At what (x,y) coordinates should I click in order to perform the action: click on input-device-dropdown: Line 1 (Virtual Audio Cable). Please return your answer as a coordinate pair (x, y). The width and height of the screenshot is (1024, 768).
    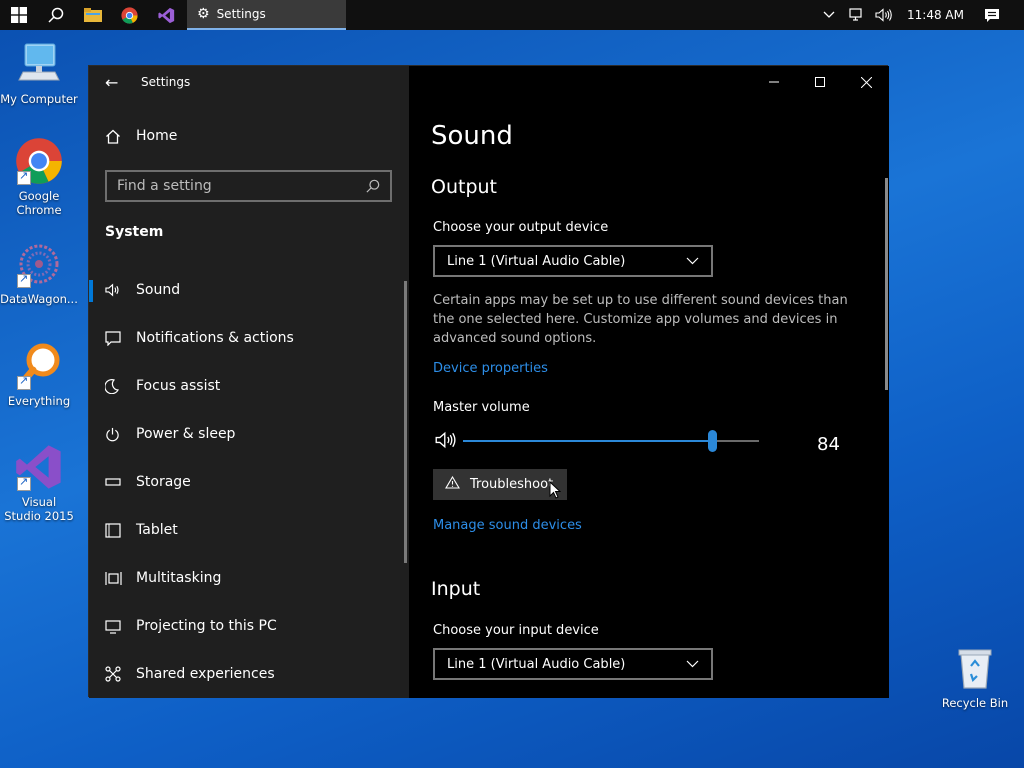
    Looking at the image, I should click on (573, 664).